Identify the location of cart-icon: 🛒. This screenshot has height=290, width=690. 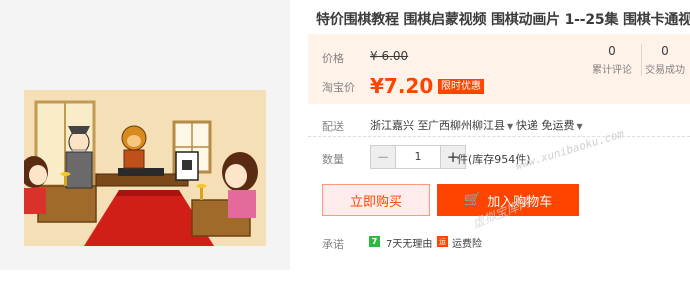
(472, 200).